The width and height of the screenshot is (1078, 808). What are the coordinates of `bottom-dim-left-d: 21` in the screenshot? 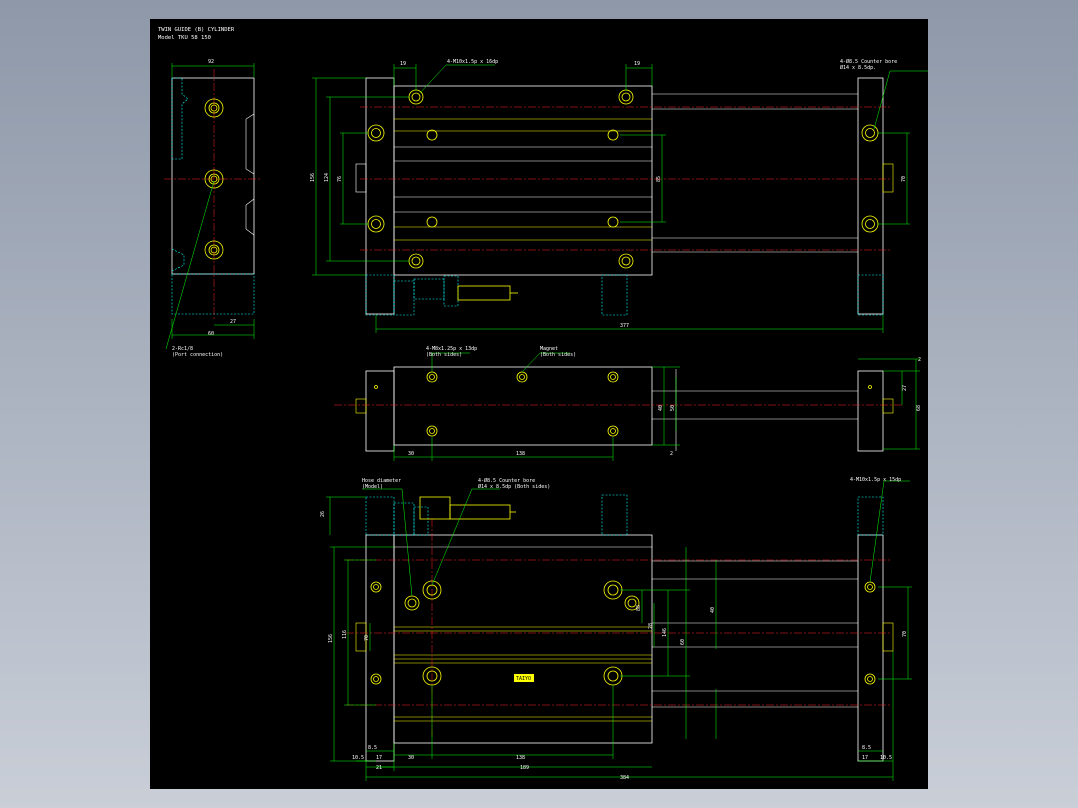 It's located at (379, 768).